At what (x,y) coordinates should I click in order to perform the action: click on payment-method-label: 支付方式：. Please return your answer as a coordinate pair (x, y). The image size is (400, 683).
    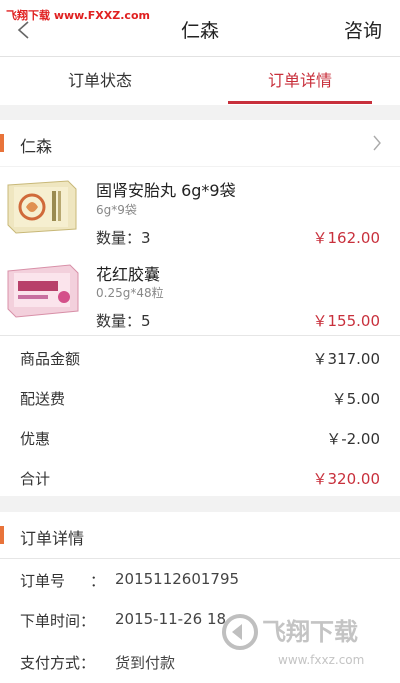
    Looking at the image, I should click on (58, 663).